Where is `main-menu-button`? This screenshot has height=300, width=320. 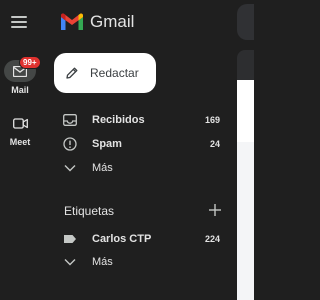 main-menu-button is located at coordinates (19, 22).